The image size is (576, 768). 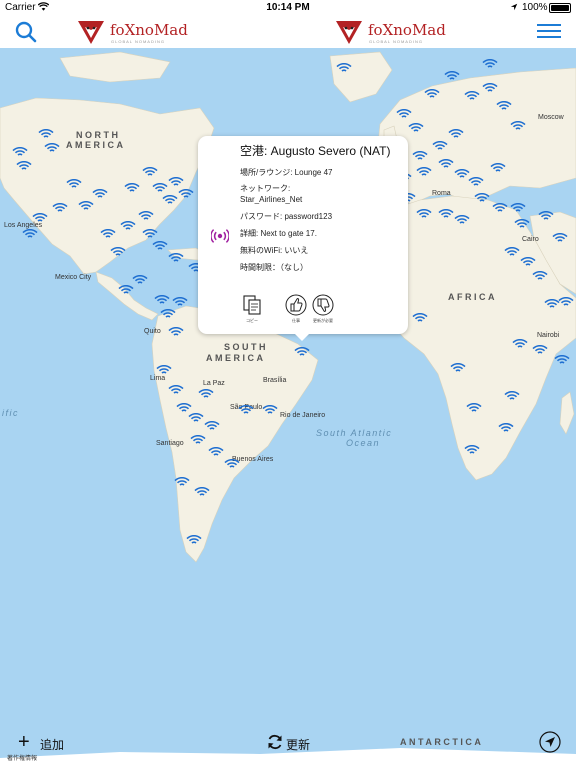 What do you see at coordinates (149, 30) in the screenshot?
I see `brand-name: foXnoMad` at bounding box center [149, 30].